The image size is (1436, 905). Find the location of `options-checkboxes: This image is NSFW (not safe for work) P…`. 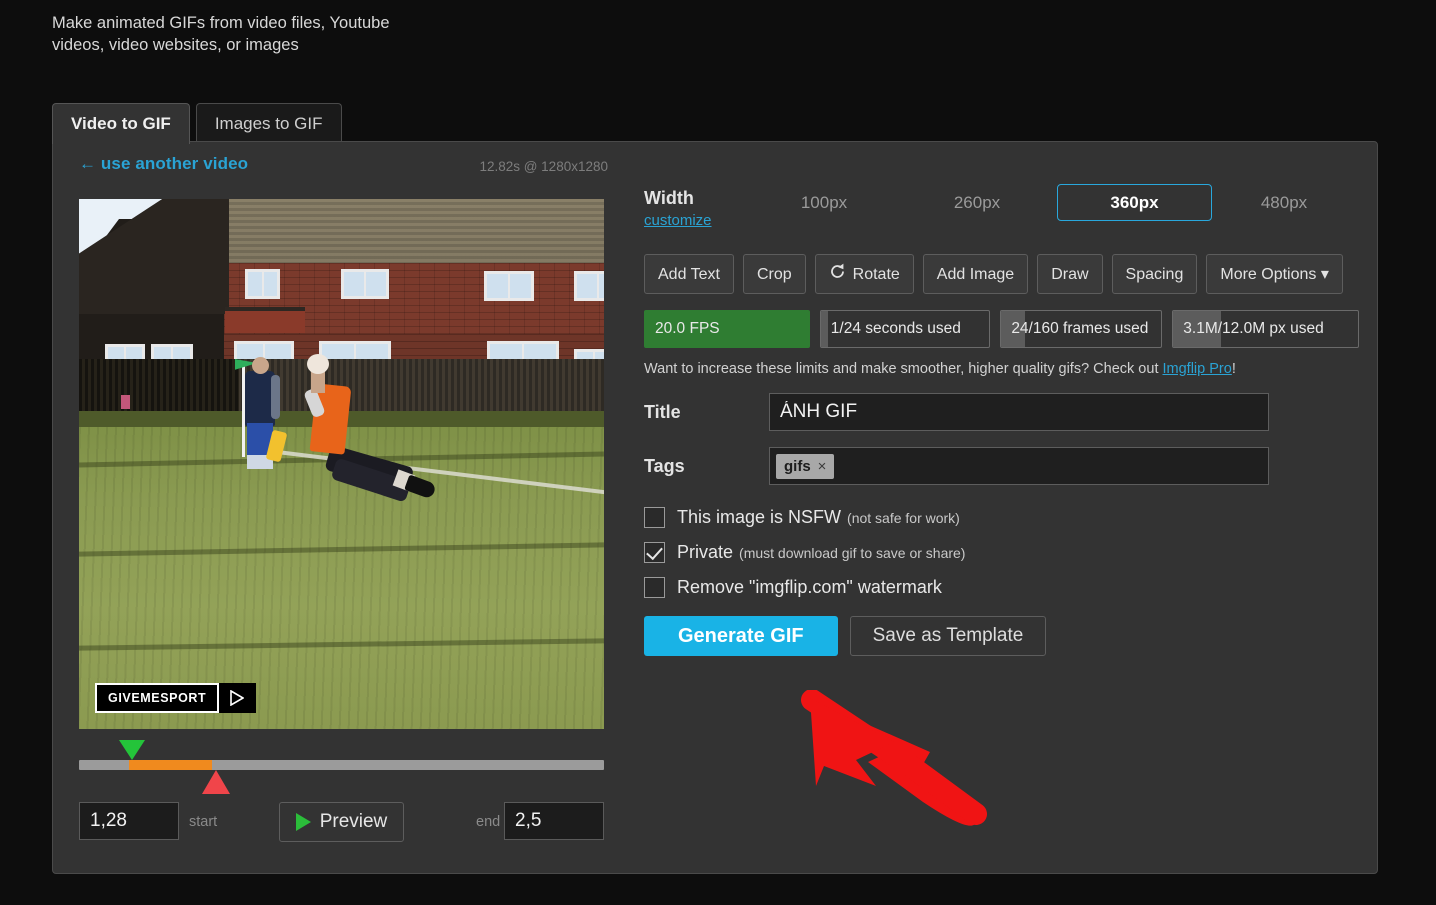

options-checkboxes: This image is NSFW (not safe for work) P… is located at coordinates (1001, 552).